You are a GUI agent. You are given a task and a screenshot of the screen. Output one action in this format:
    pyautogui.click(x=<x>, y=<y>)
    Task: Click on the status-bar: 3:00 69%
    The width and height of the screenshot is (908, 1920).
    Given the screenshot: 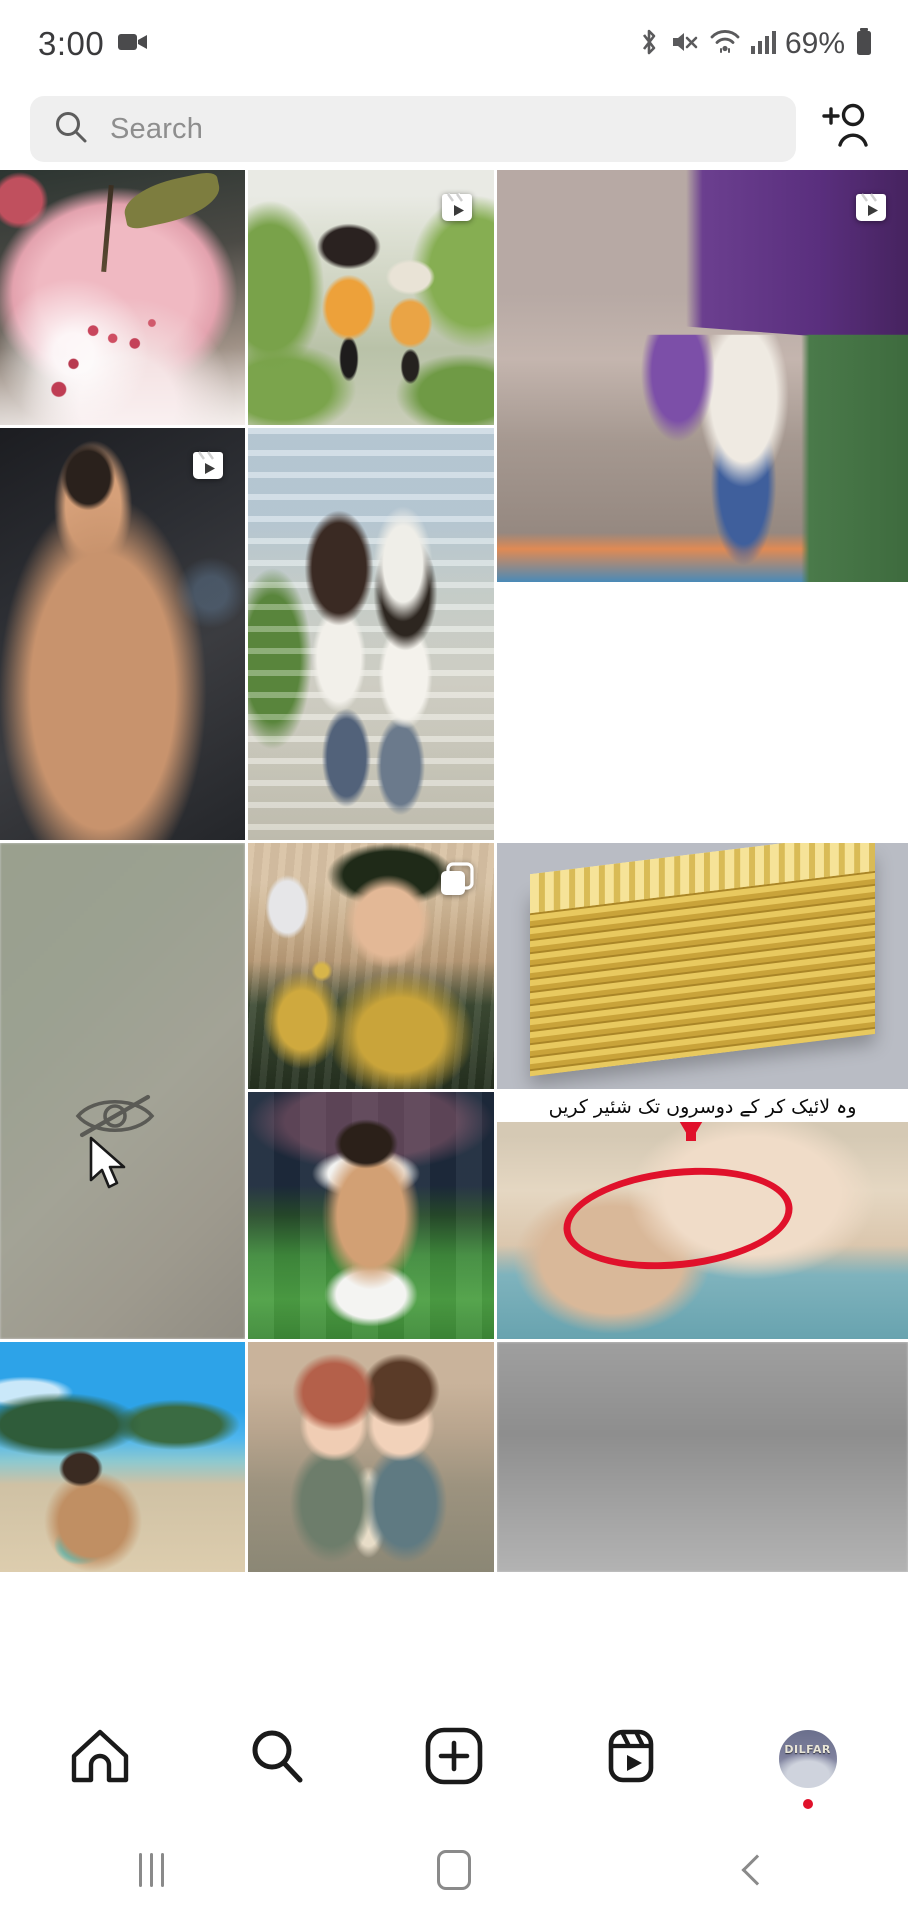 What is the action you would take?
    pyautogui.click(x=454, y=44)
    